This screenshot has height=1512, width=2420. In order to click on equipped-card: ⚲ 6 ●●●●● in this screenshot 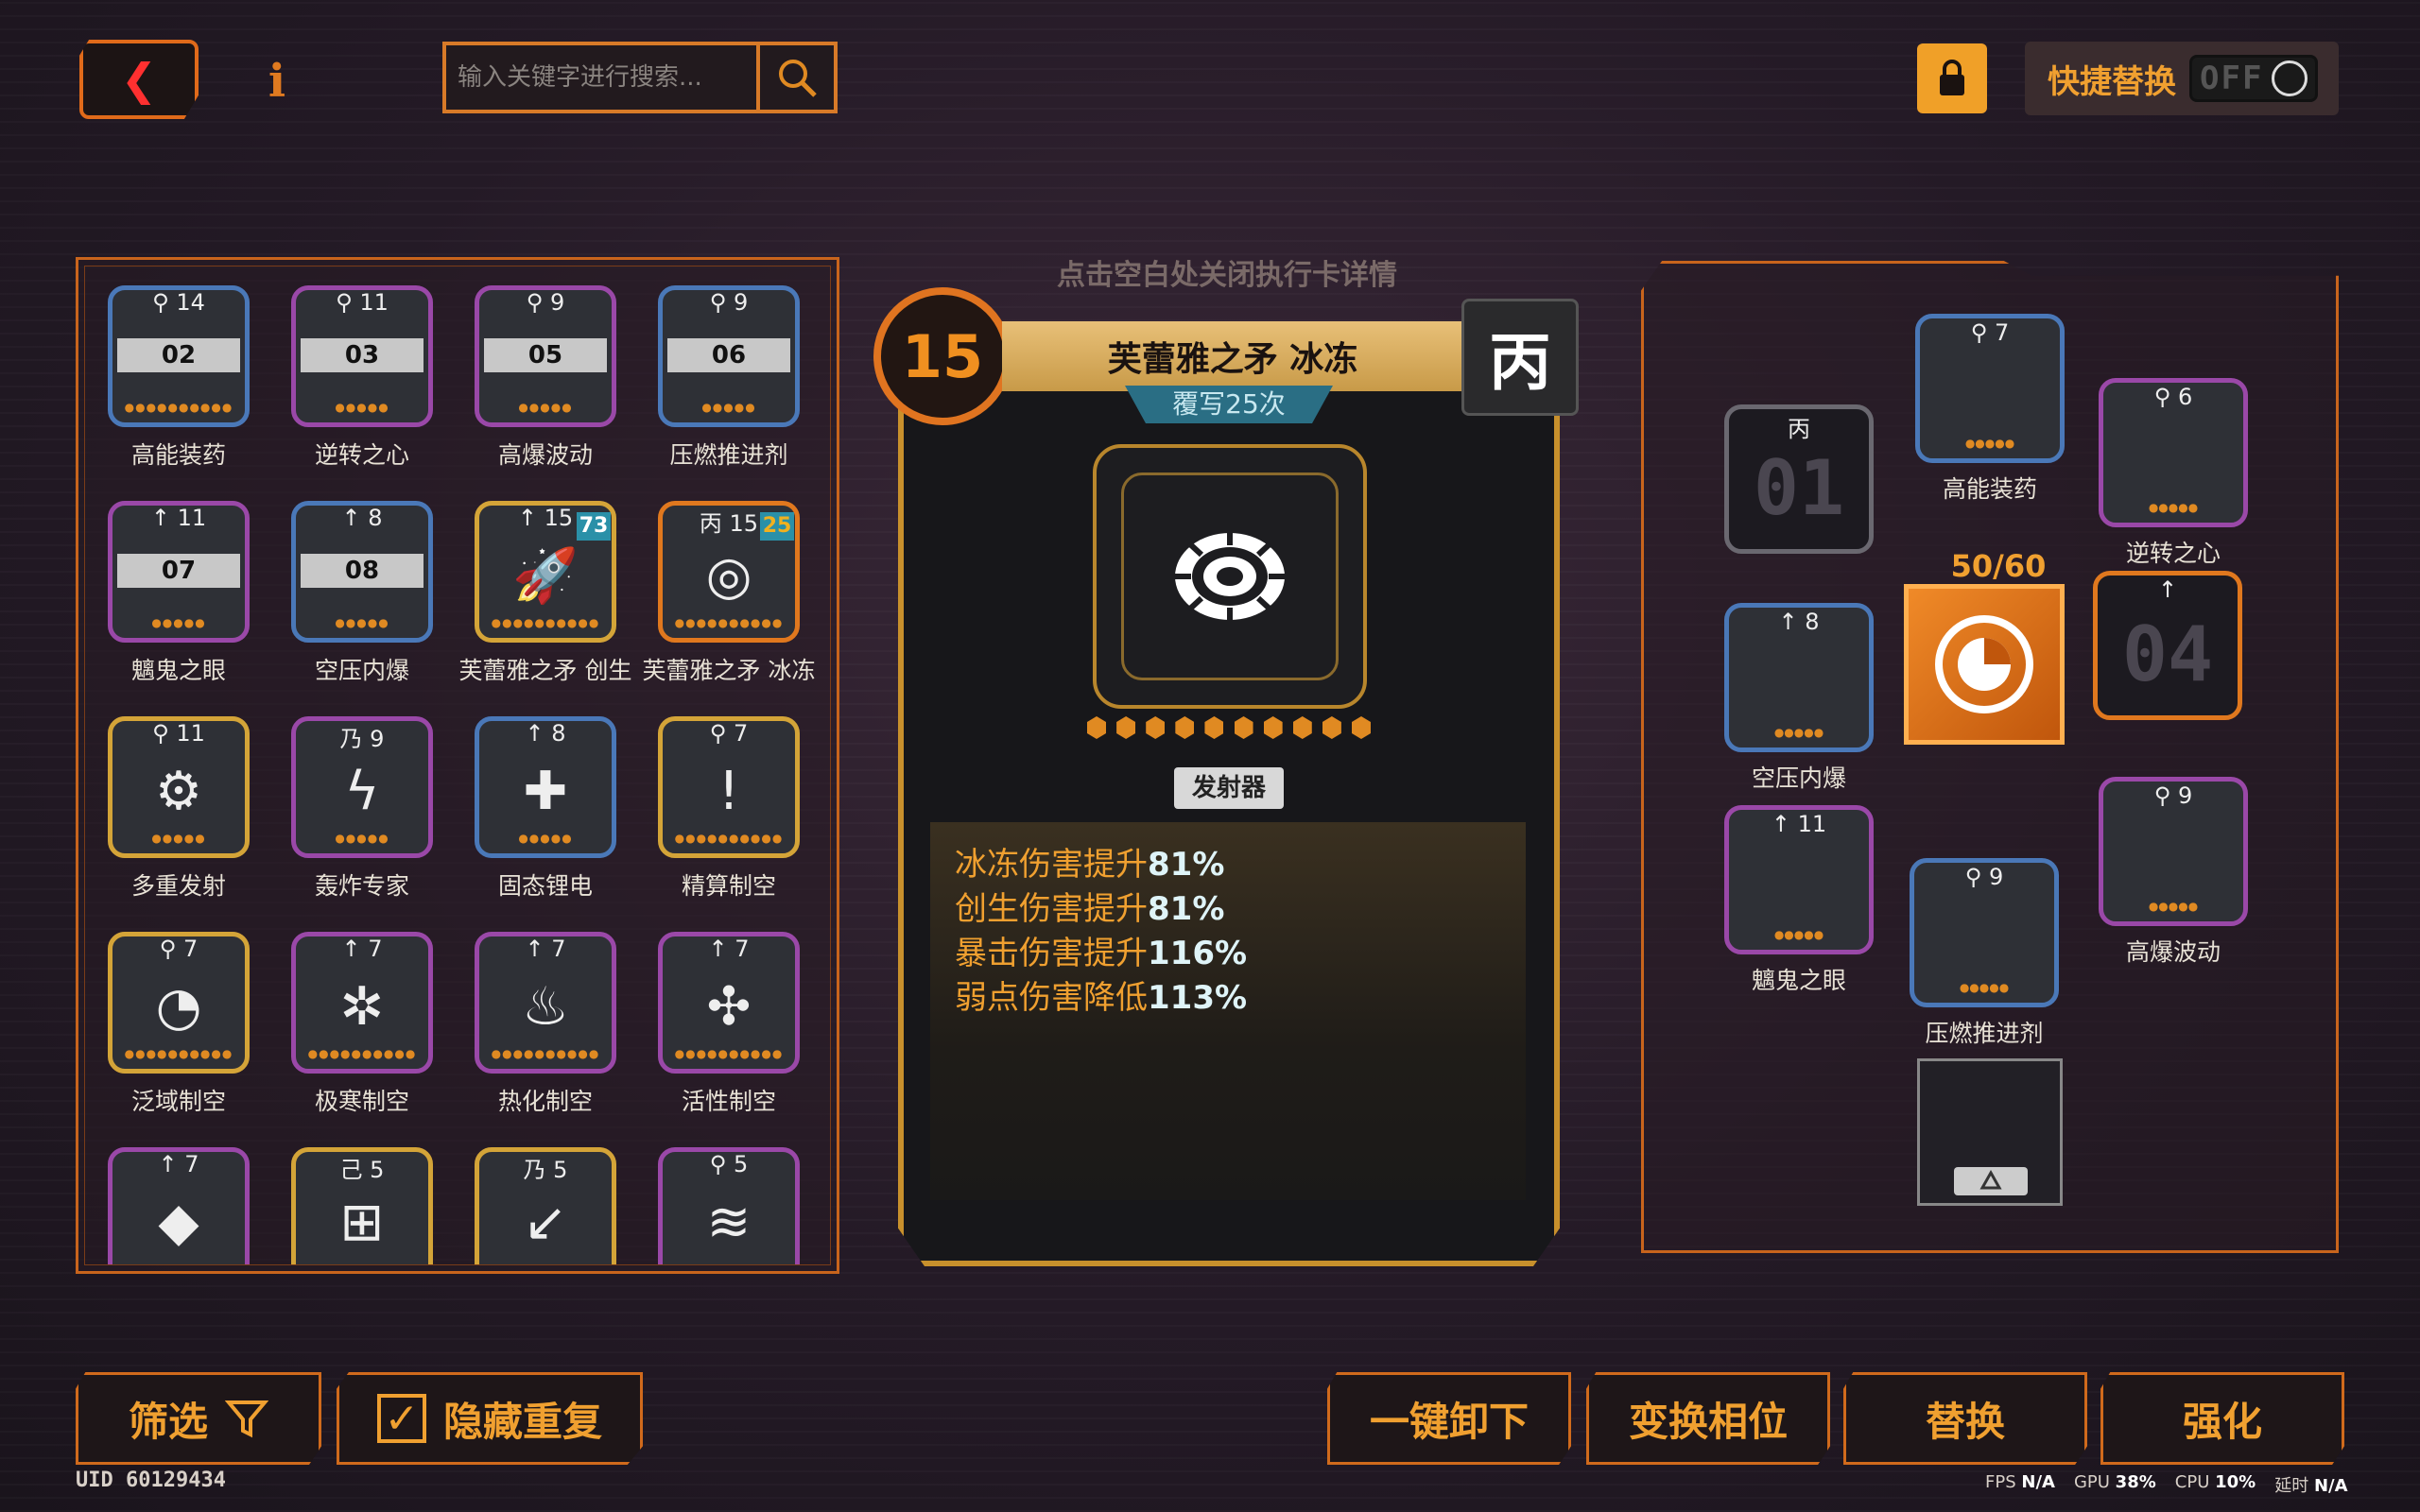, I will do `click(2173, 452)`.